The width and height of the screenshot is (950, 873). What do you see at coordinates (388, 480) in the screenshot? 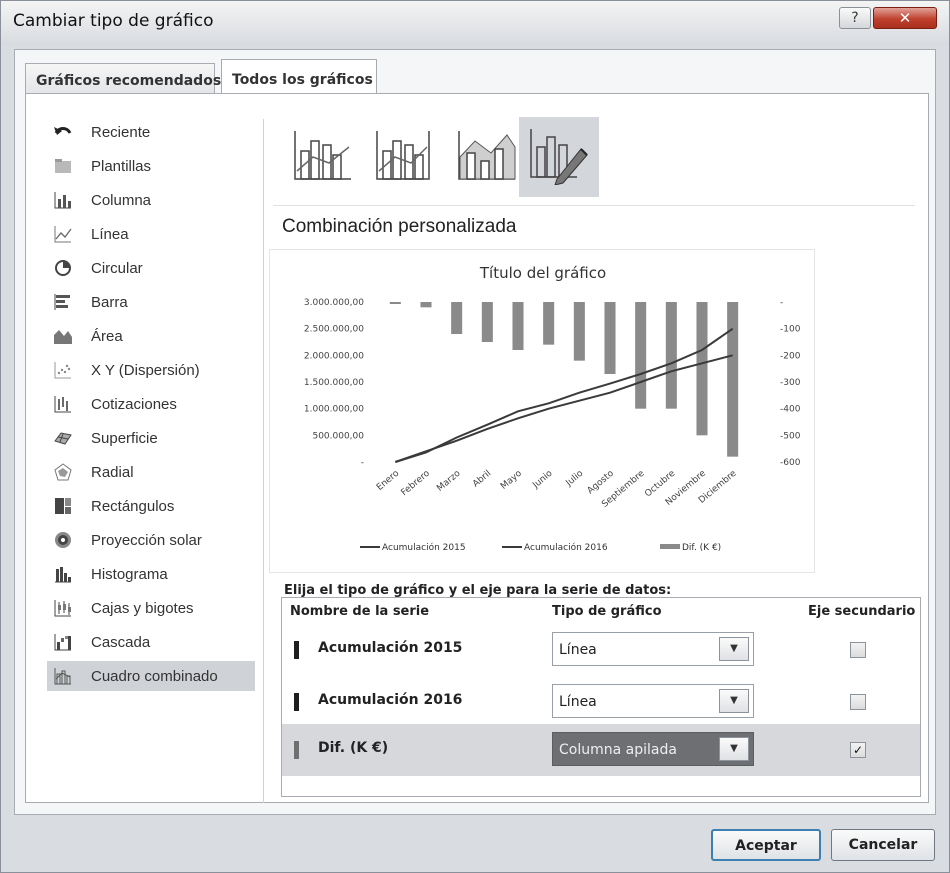
I see `x-tick-label: Enero` at bounding box center [388, 480].